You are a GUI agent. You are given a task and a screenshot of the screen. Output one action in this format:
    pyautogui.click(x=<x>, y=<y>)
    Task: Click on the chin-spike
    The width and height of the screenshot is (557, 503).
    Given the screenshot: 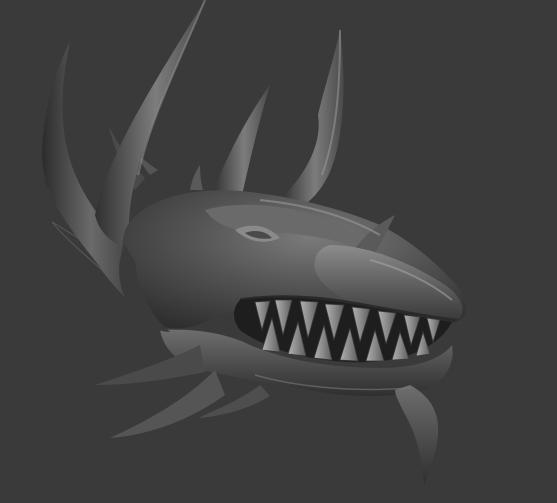 What is the action you would take?
    pyautogui.click(x=417, y=435)
    